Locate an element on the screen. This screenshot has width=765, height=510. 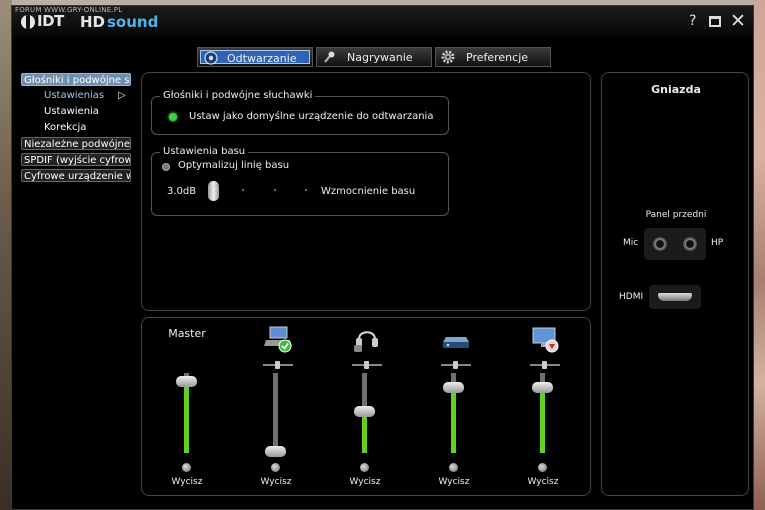
tree-subitem-settings: Ustawienia is located at coordinates (70, 111).